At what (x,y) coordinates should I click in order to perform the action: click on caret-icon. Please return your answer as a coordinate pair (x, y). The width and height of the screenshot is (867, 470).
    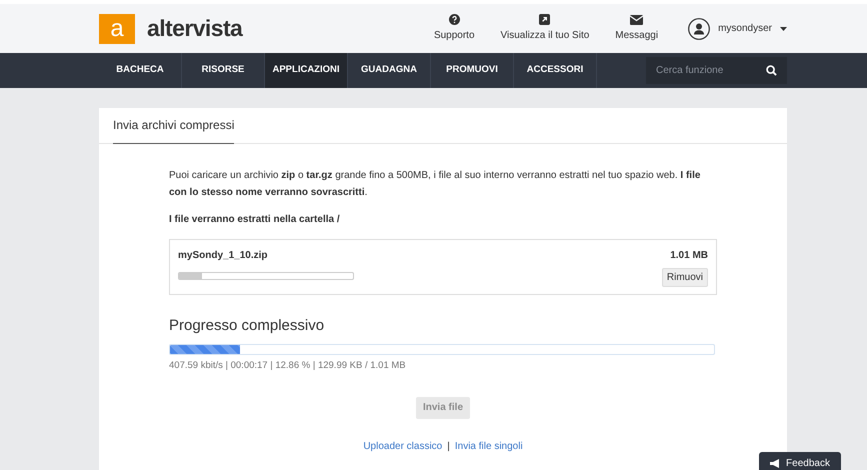
    Looking at the image, I should click on (783, 28).